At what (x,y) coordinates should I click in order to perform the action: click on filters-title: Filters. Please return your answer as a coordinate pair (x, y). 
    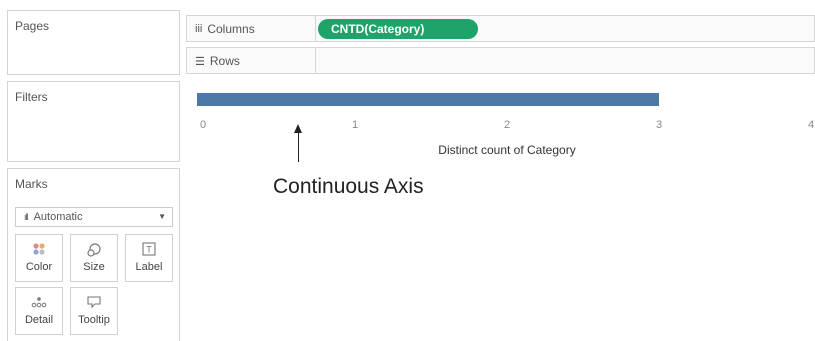
    Looking at the image, I should click on (31, 97).